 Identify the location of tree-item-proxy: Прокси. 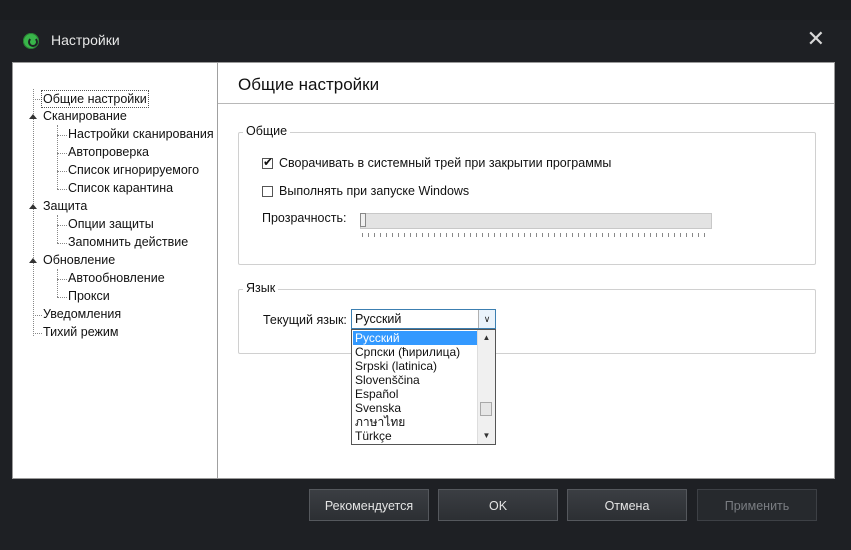
(89, 296).